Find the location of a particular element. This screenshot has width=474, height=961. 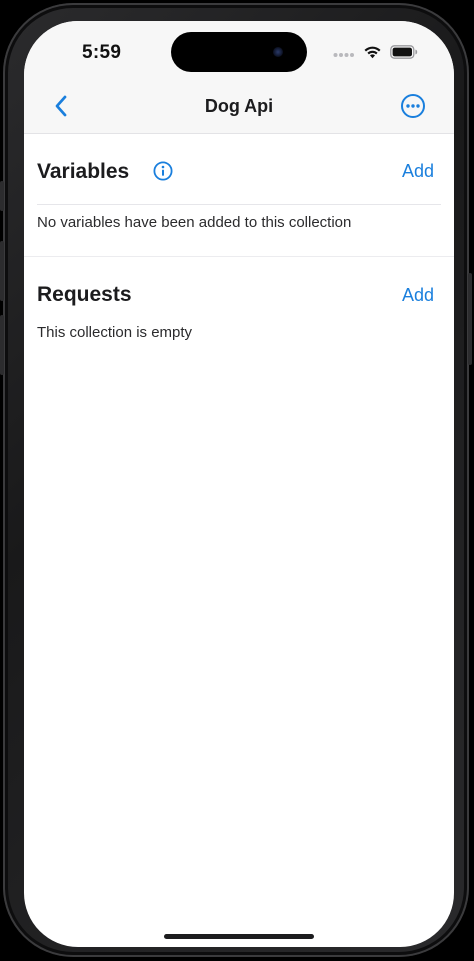

volume-down-button is located at coordinates (2, 345).